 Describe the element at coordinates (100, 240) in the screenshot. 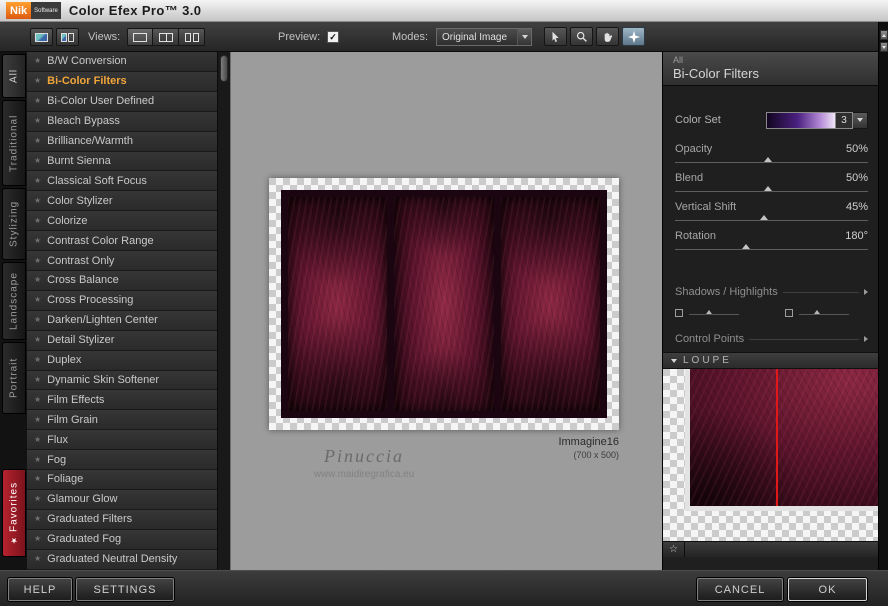

I see `filter-label: Contrast Color Range` at that location.